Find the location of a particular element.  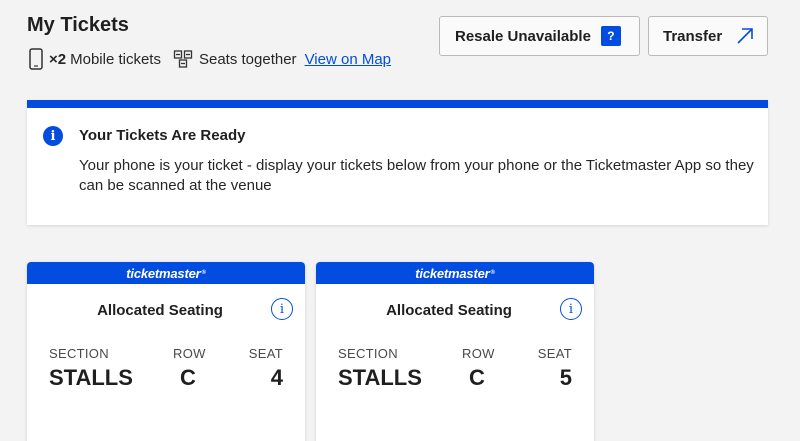

ticket-type: Mobile tickets is located at coordinates (115, 59).